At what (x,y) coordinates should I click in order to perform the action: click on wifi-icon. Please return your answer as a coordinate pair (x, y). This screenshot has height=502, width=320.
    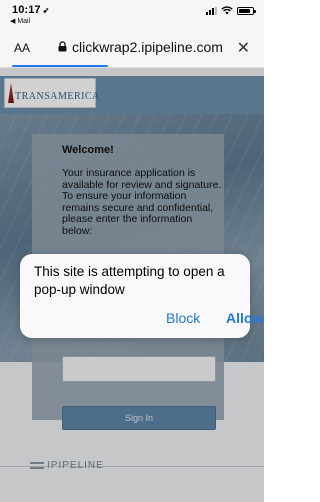
    Looking at the image, I should click on (227, 10).